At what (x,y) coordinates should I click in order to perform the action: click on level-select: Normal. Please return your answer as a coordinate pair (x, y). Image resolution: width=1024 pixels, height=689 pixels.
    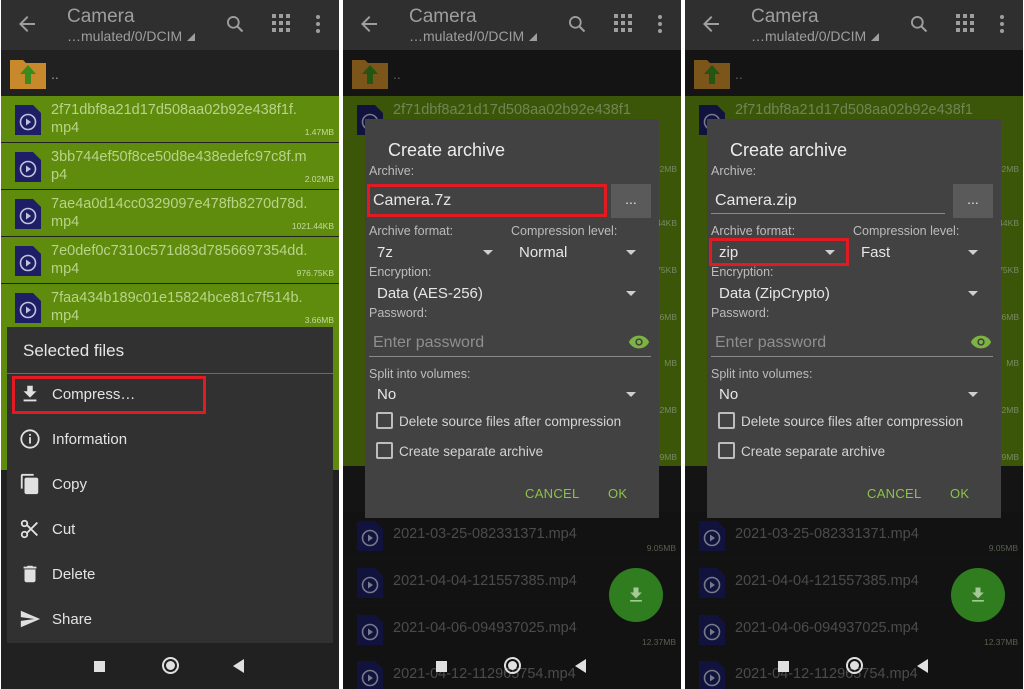
    Looking at the image, I should click on (543, 252).